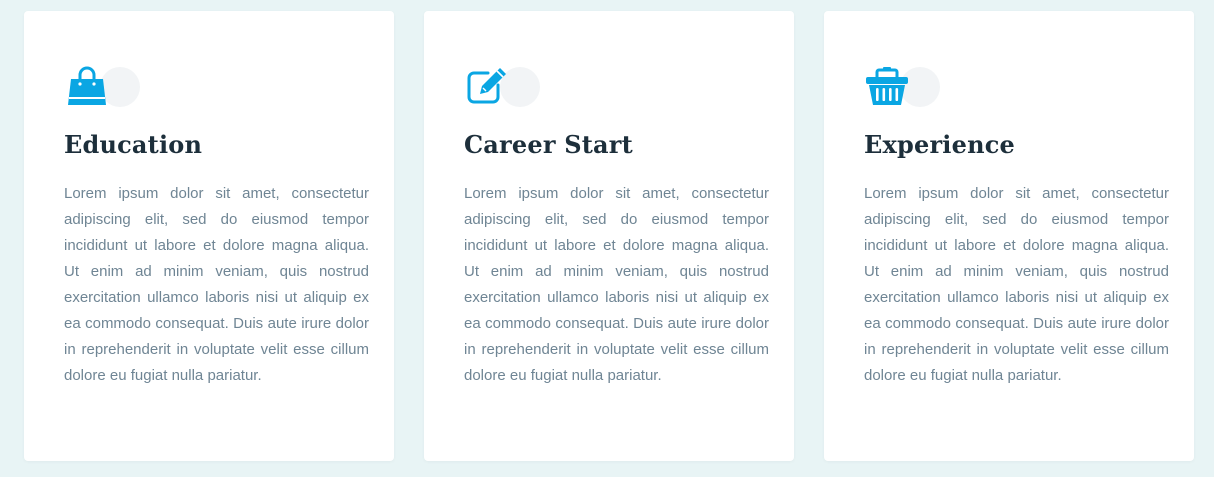 This screenshot has width=1214, height=477. Describe the element at coordinates (486, 86) in the screenshot. I see `edit-icon` at that location.